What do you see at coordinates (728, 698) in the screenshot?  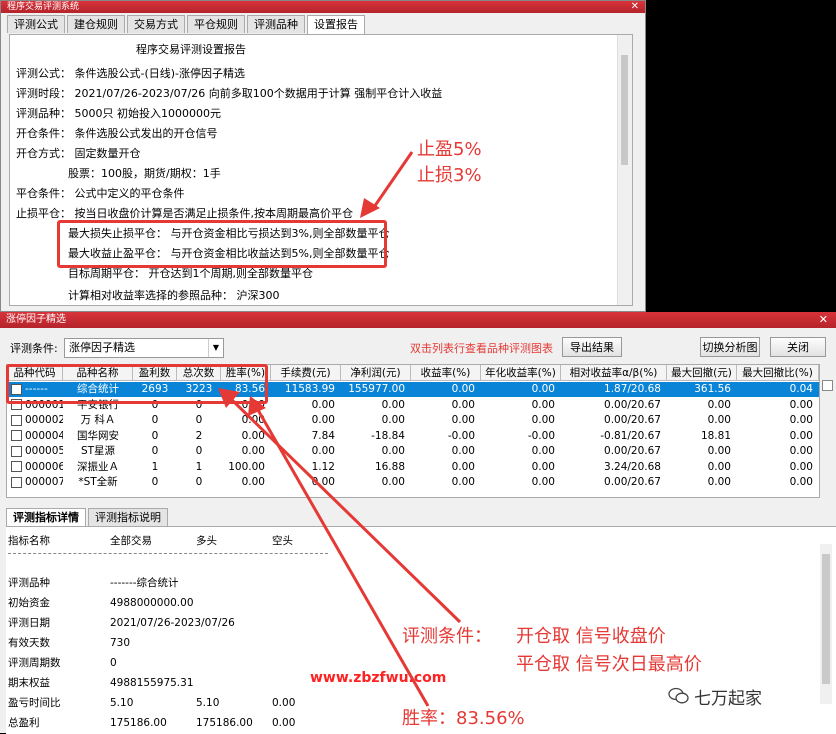 I see `brand-name: 七万起家` at bounding box center [728, 698].